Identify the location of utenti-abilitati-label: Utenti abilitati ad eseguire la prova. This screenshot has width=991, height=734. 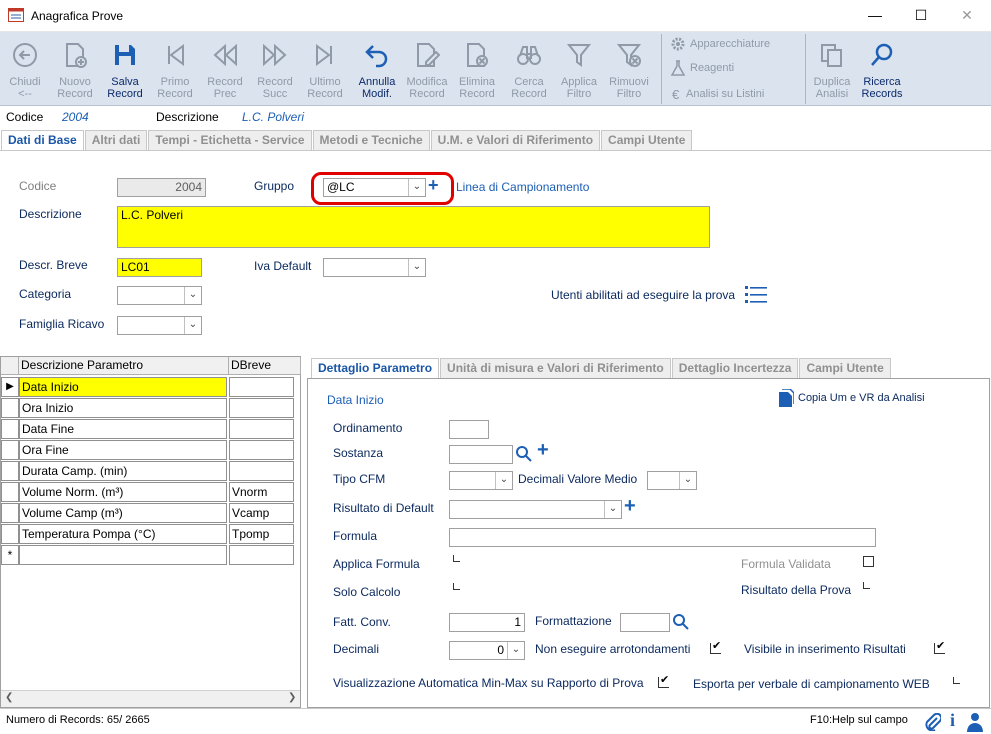
(643, 295).